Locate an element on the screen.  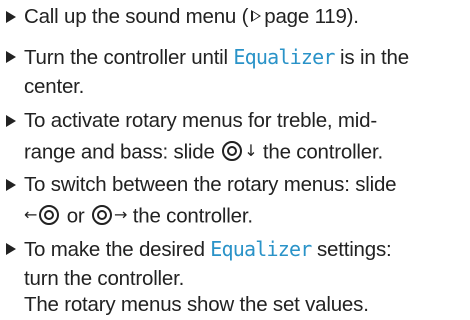
step-1: Call up the sound menu ( page 119). is located at coordinates (235, 17).